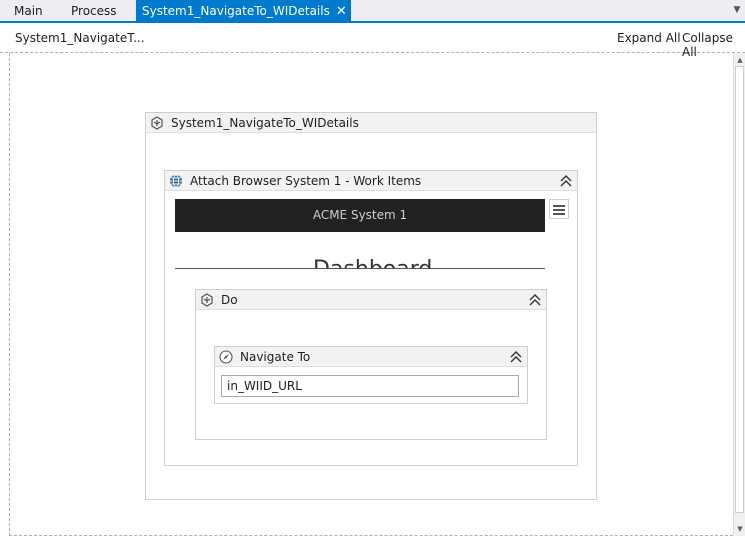  Describe the element at coordinates (176, 181) in the screenshot. I see `globe-icon` at that location.